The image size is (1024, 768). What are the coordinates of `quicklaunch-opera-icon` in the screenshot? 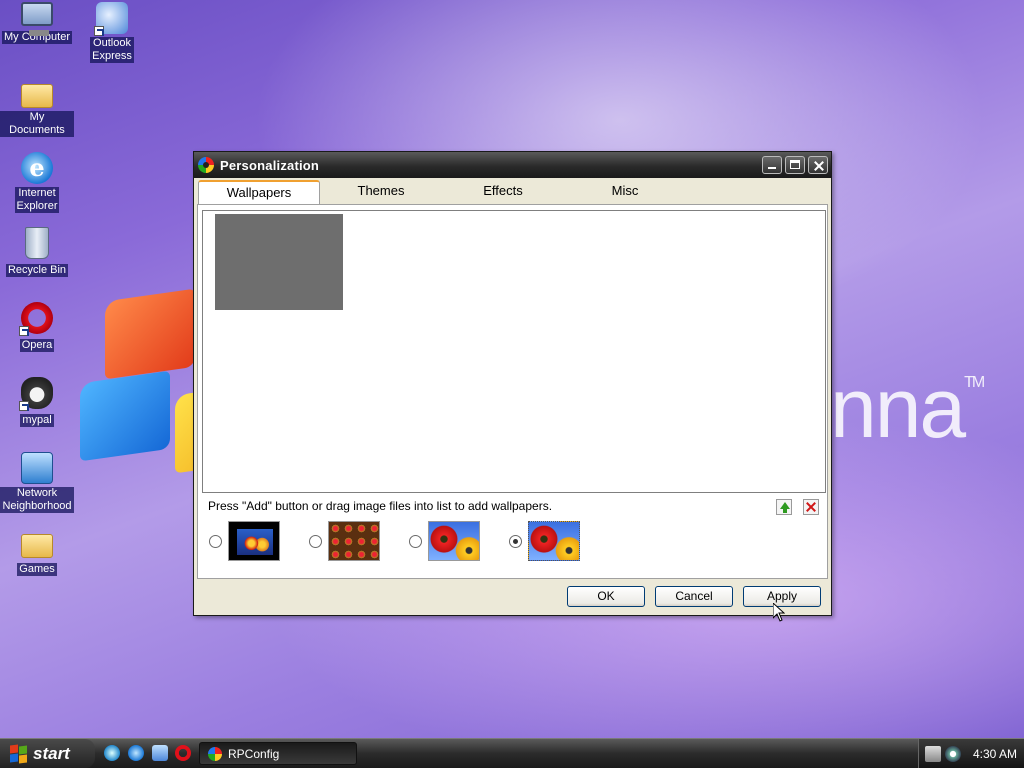 It's located at (183, 753).